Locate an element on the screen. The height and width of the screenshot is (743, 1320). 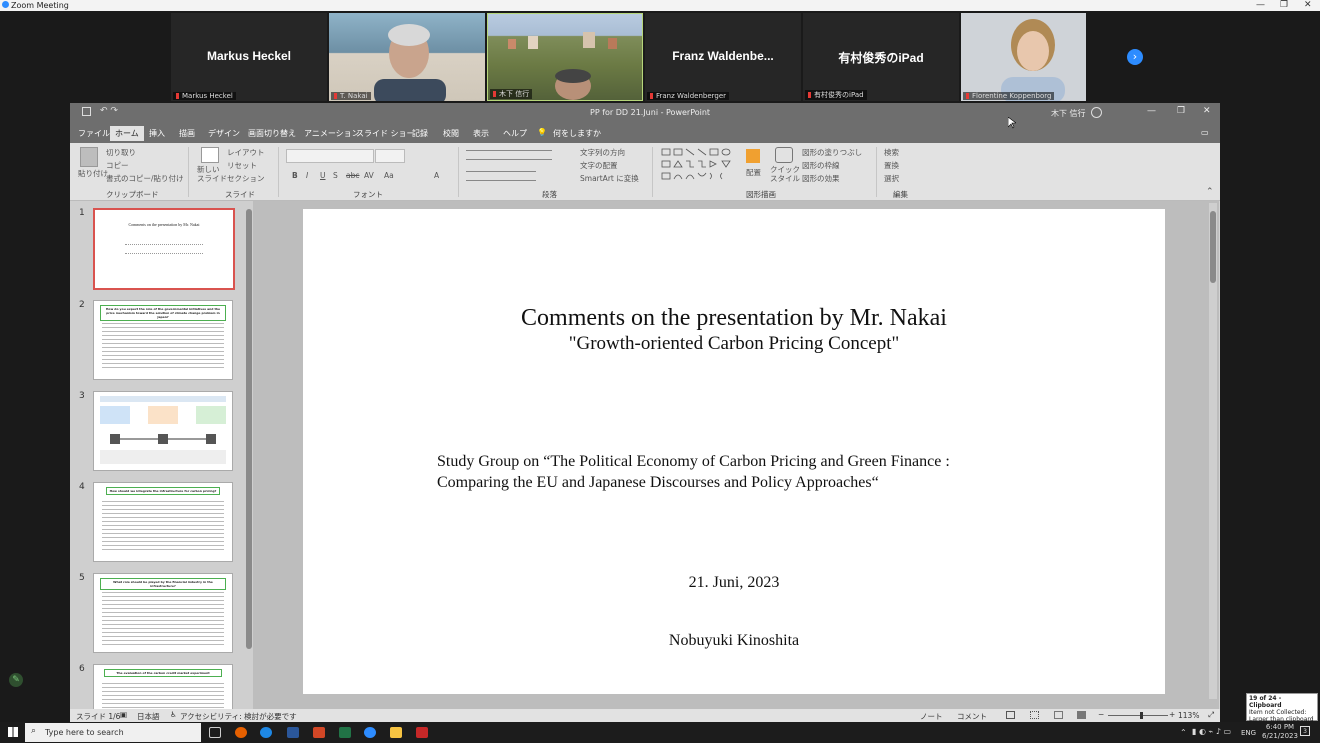
section-button: セクション is located at coordinates (246, 178).